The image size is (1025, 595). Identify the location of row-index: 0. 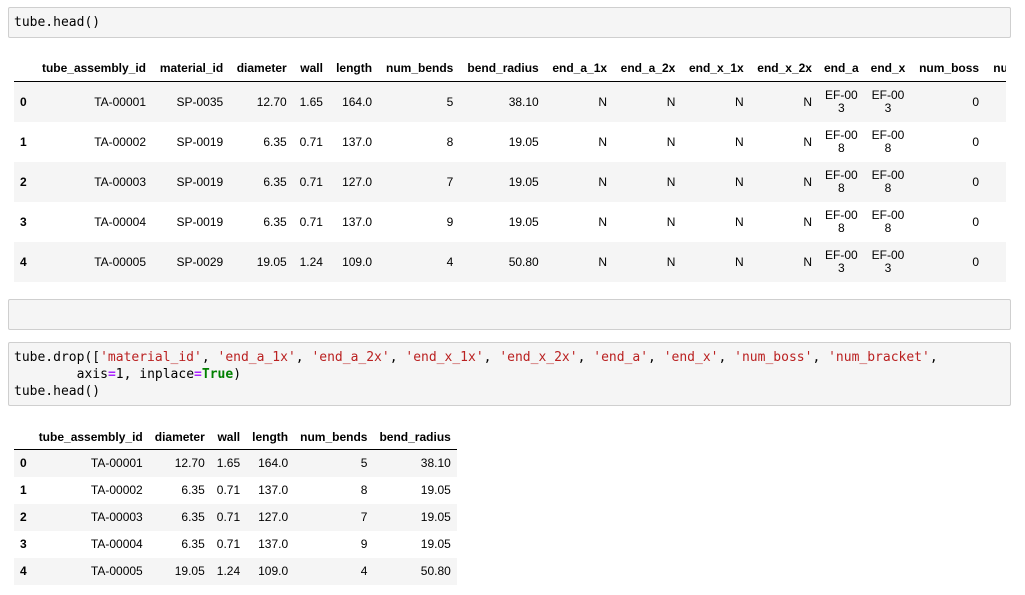
(23, 101).